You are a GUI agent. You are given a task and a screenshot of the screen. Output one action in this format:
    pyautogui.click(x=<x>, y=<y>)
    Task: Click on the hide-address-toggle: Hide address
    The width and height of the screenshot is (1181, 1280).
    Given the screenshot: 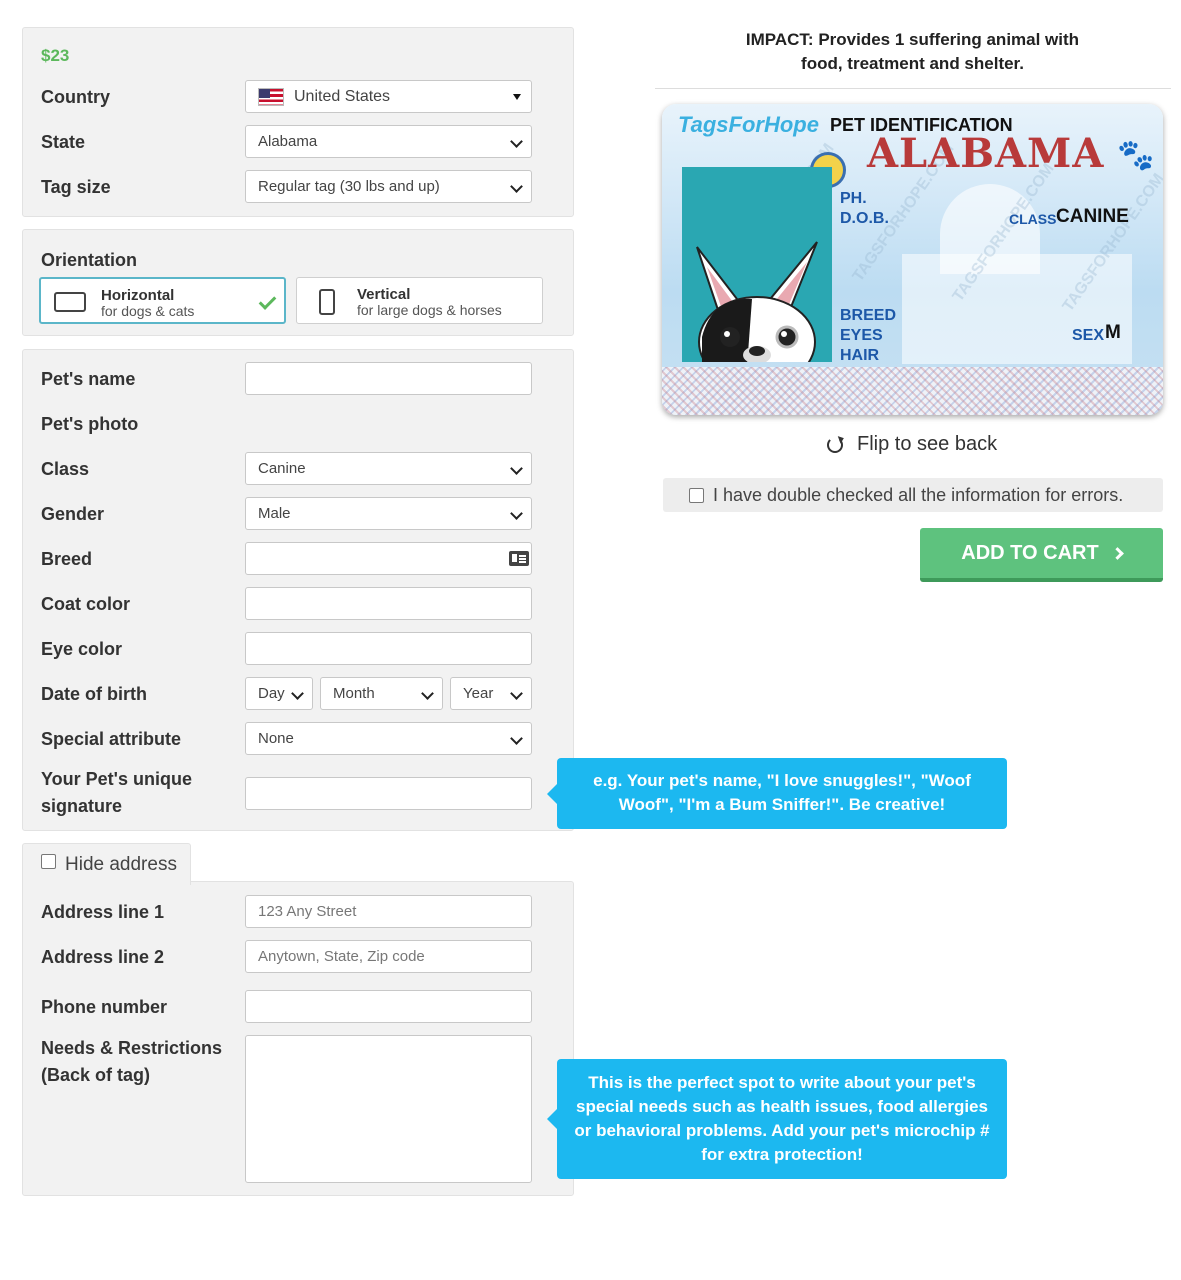 What is the action you would take?
    pyautogui.click(x=106, y=864)
    